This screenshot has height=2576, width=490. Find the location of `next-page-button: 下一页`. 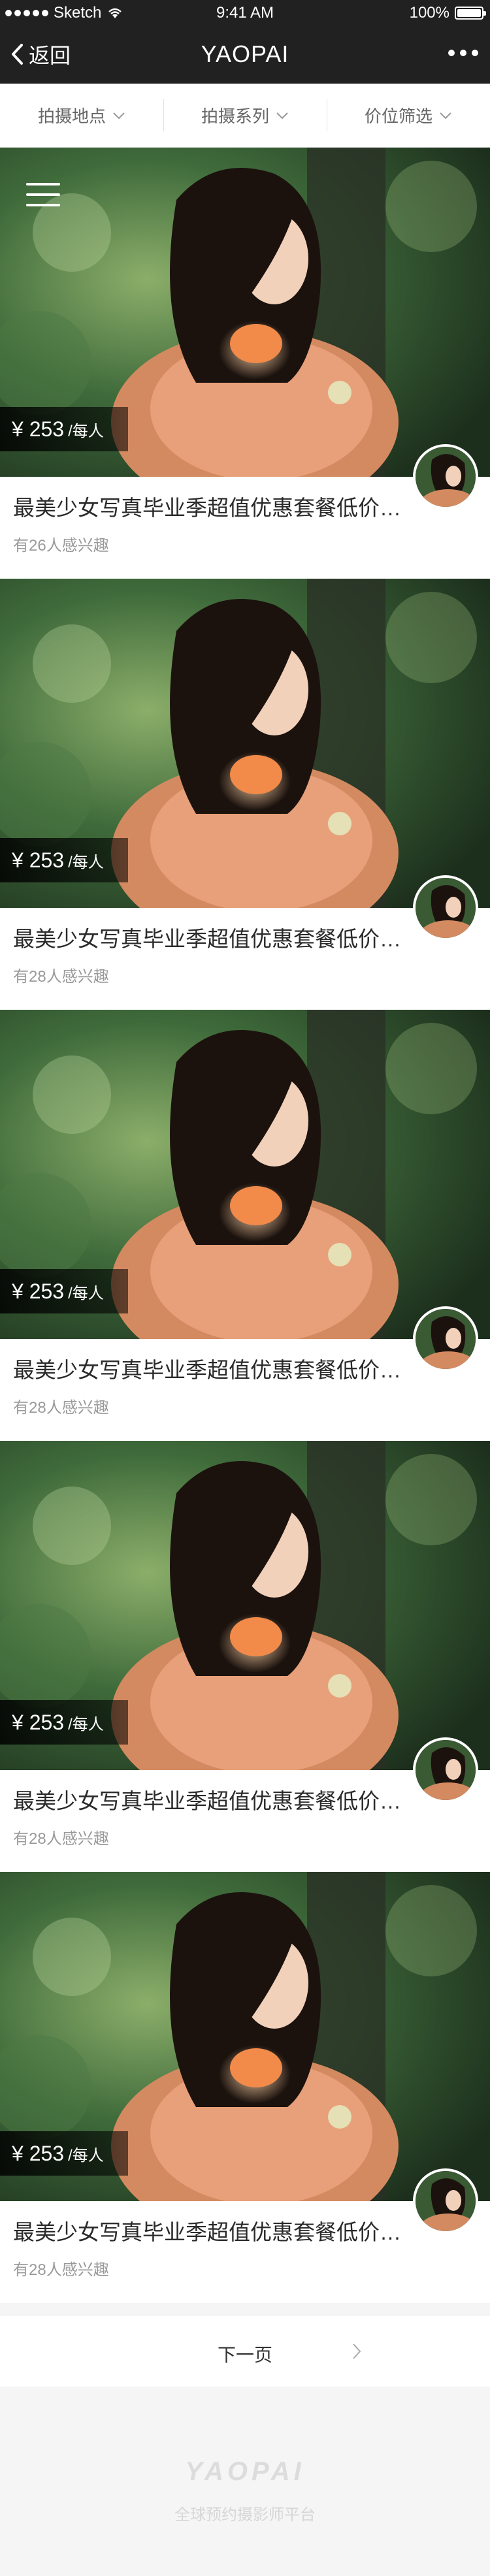

next-page-button: 下一页 is located at coordinates (245, 2351).